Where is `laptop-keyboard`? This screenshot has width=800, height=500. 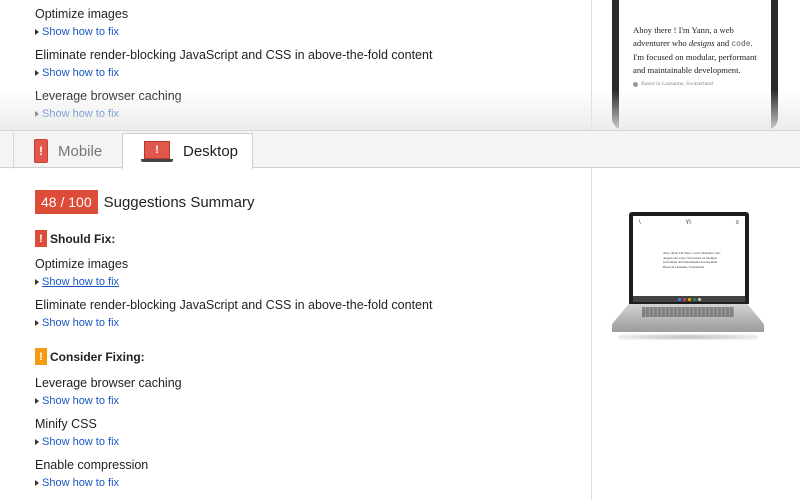 laptop-keyboard is located at coordinates (688, 312).